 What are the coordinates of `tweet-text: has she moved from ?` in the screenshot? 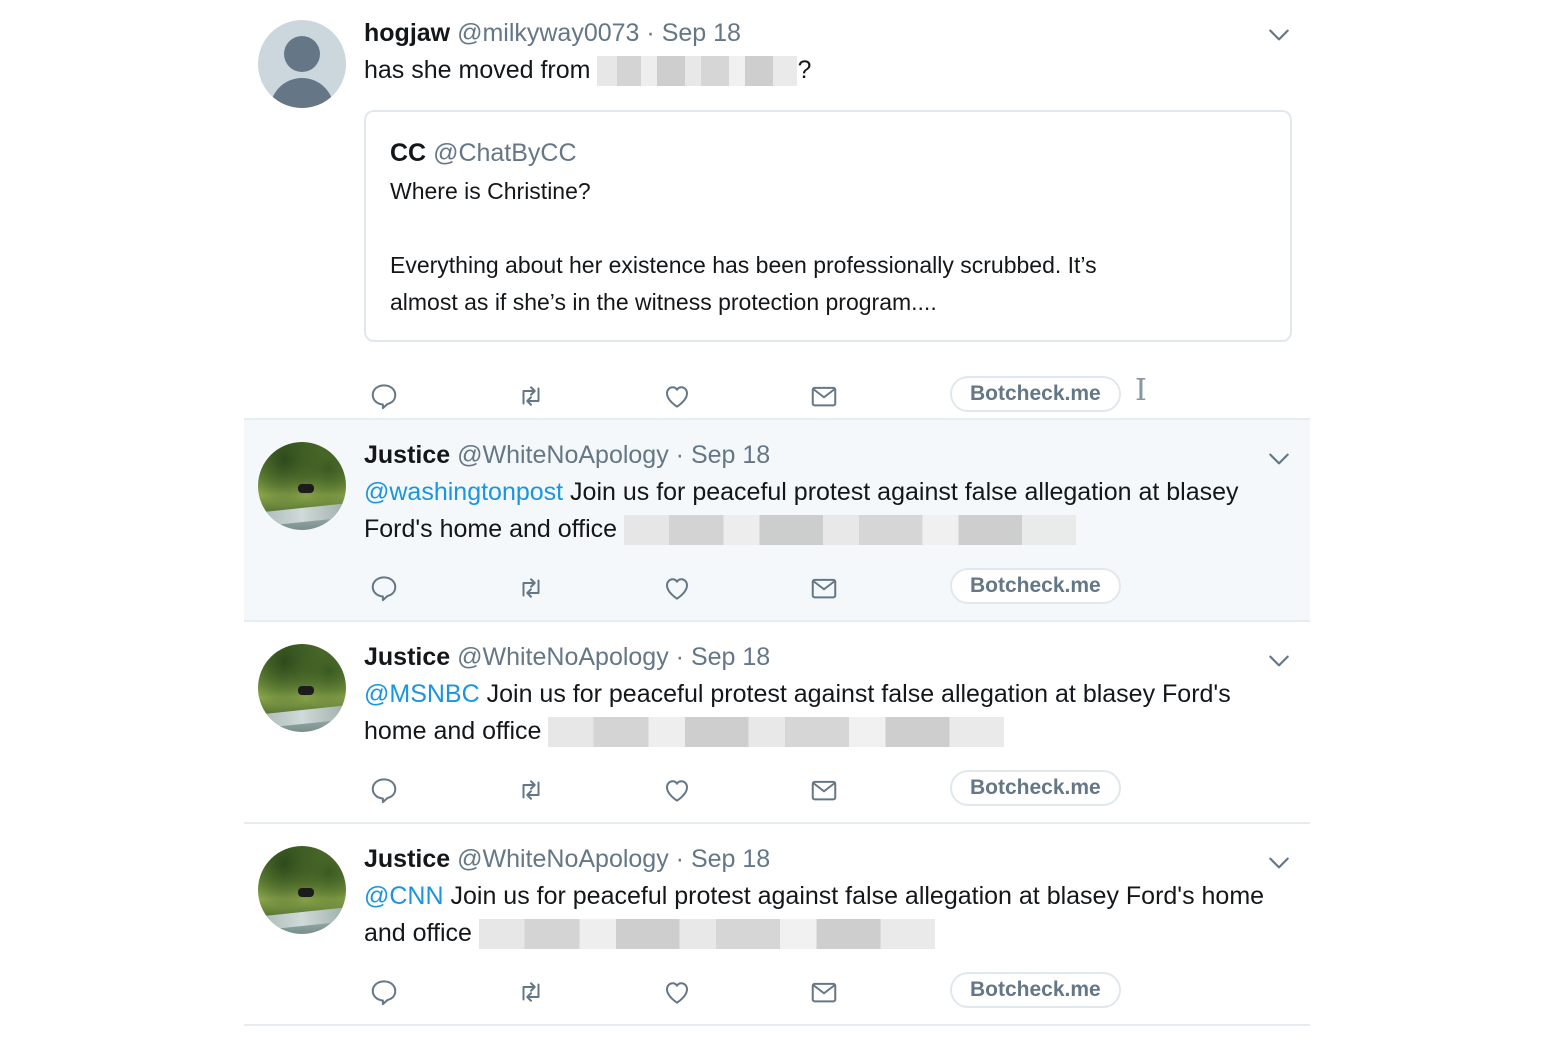 It's located at (587, 70).